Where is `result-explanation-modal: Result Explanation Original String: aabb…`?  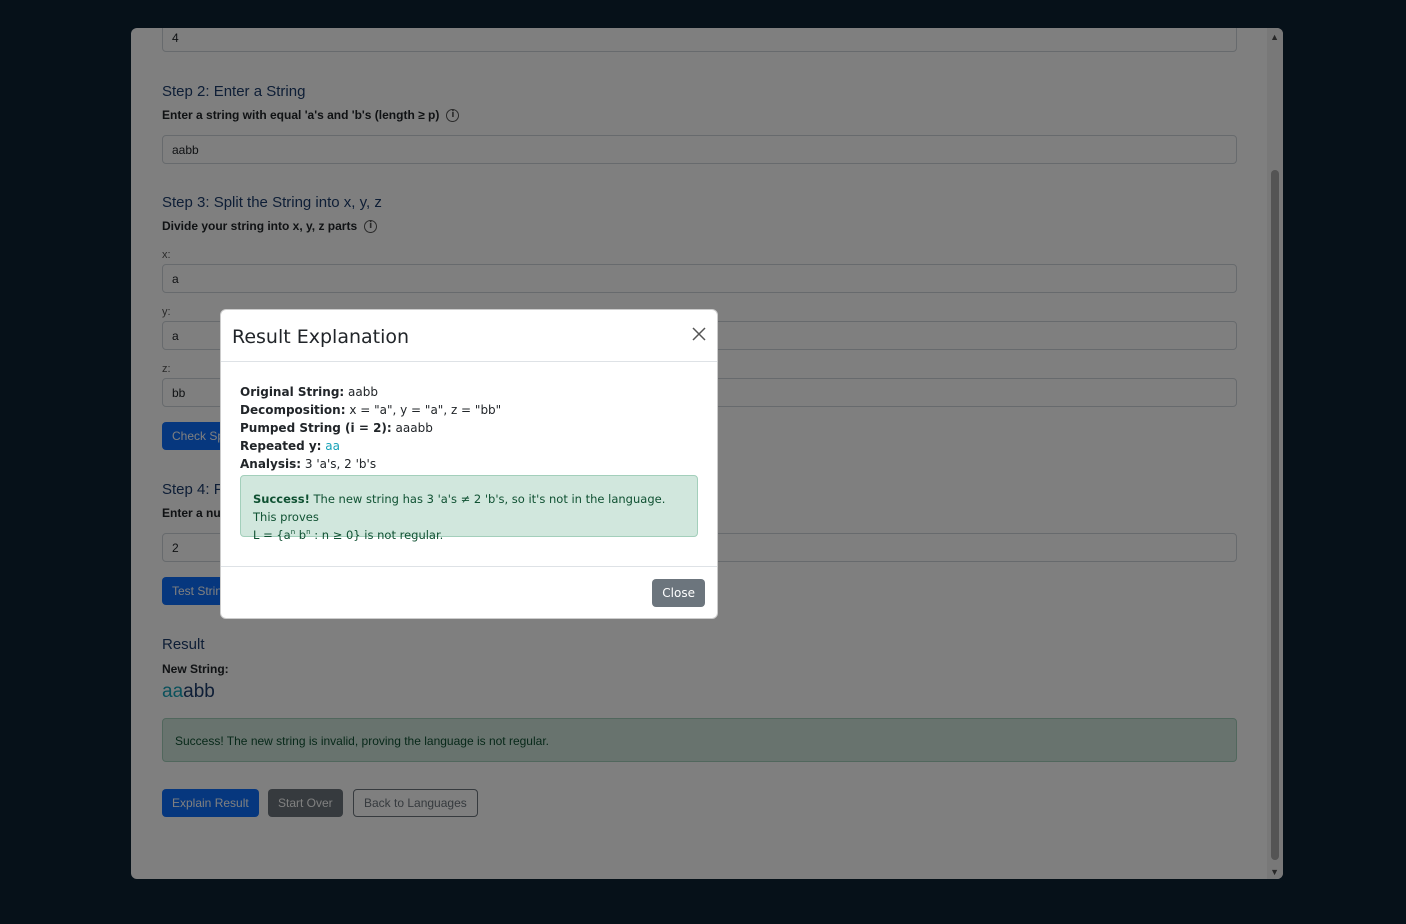 result-explanation-modal: Result Explanation Original String: aabb… is located at coordinates (469, 464).